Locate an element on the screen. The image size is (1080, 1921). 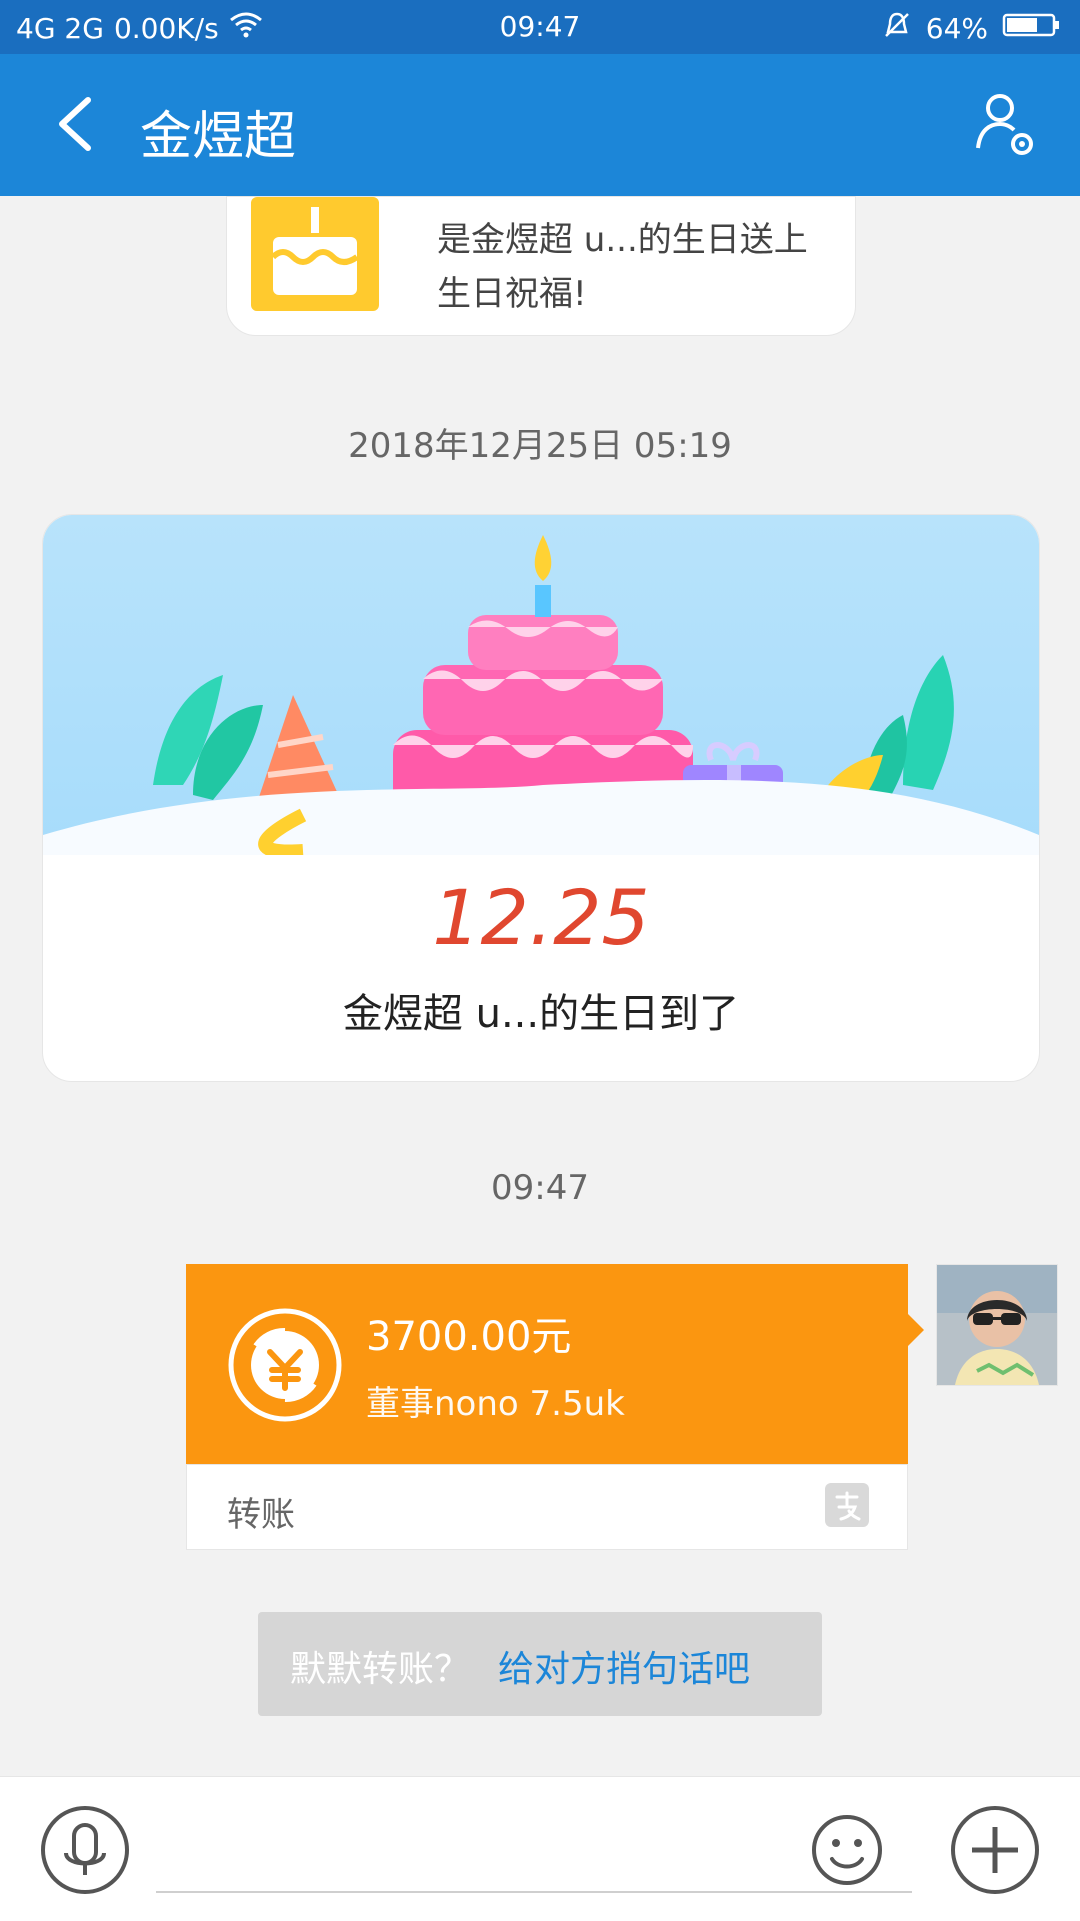
transfer-label: 转账 is located at coordinates (261, 1515).